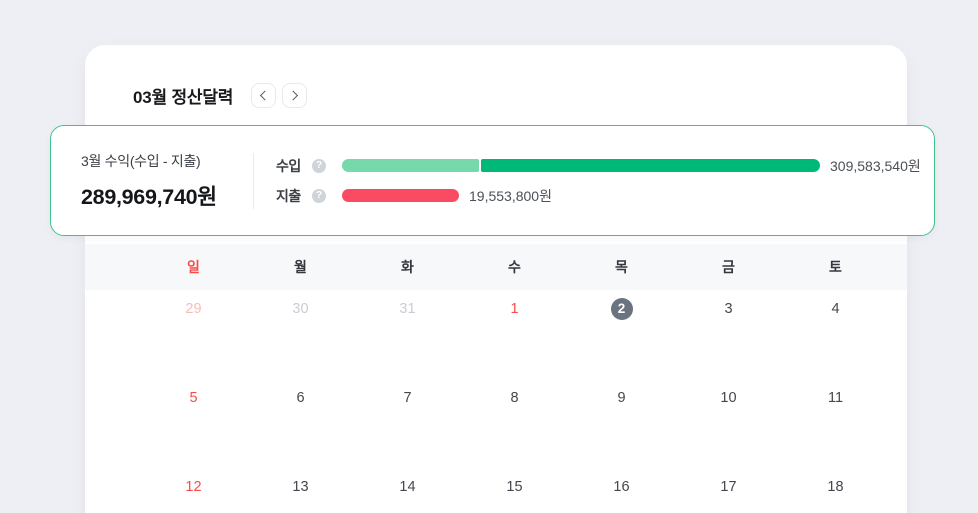 The image size is (978, 513). I want to click on day-number: 15, so click(514, 487).